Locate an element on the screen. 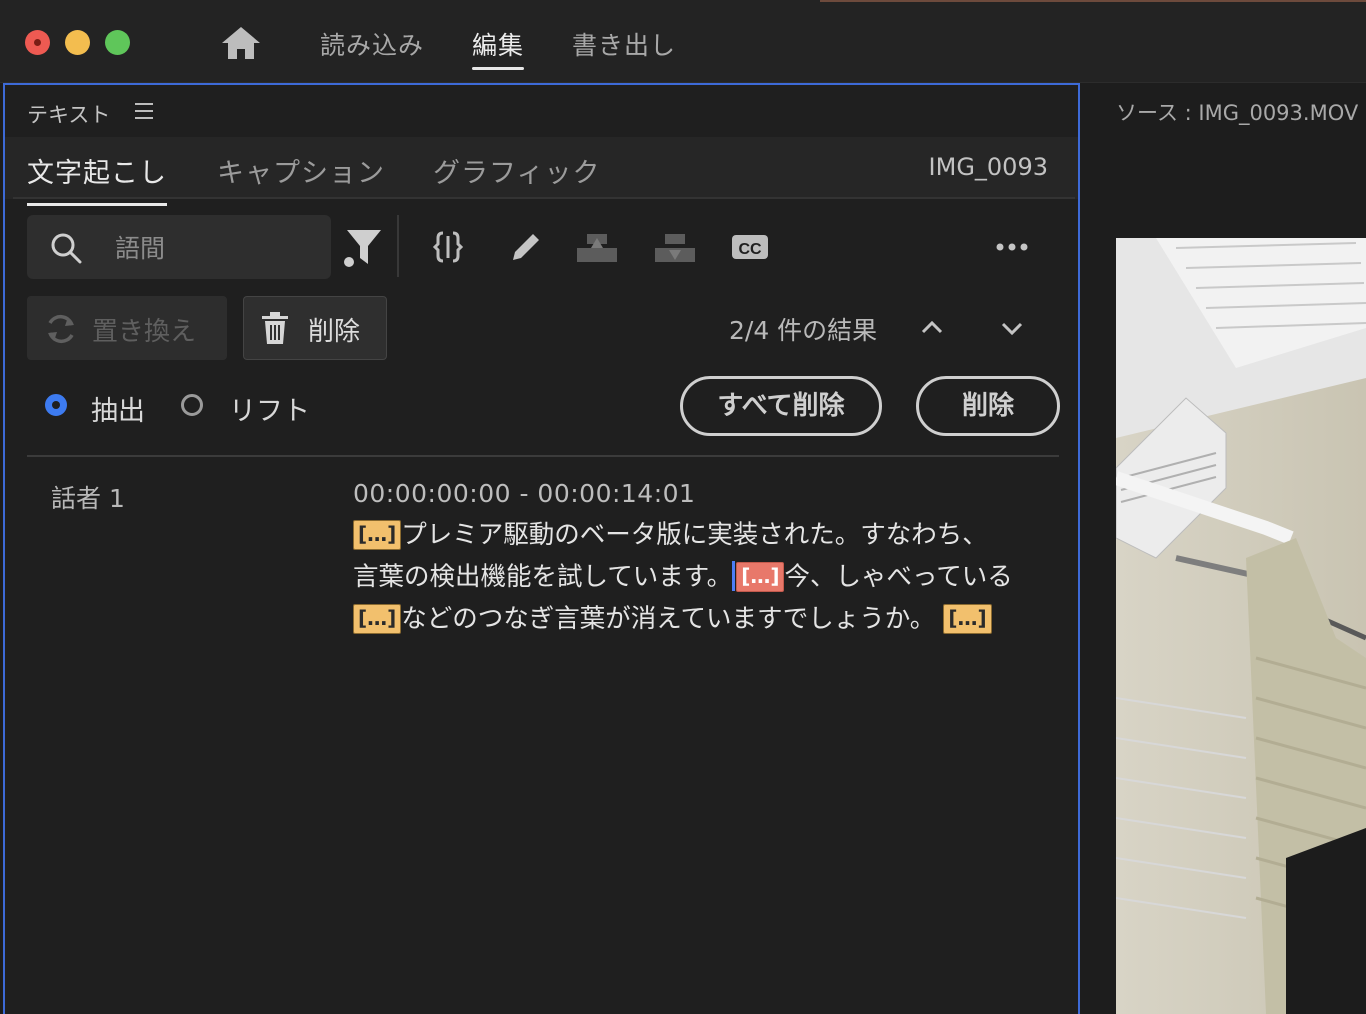 The width and height of the screenshot is (1366, 1014). search-icon is located at coordinates (66, 248).